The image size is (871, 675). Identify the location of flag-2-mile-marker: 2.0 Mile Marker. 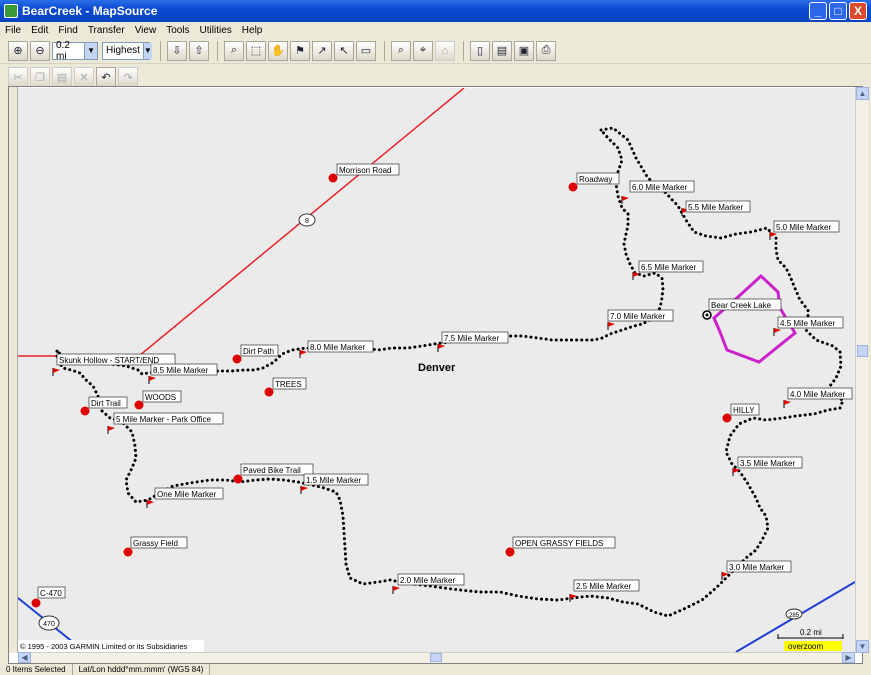
(428, 583).